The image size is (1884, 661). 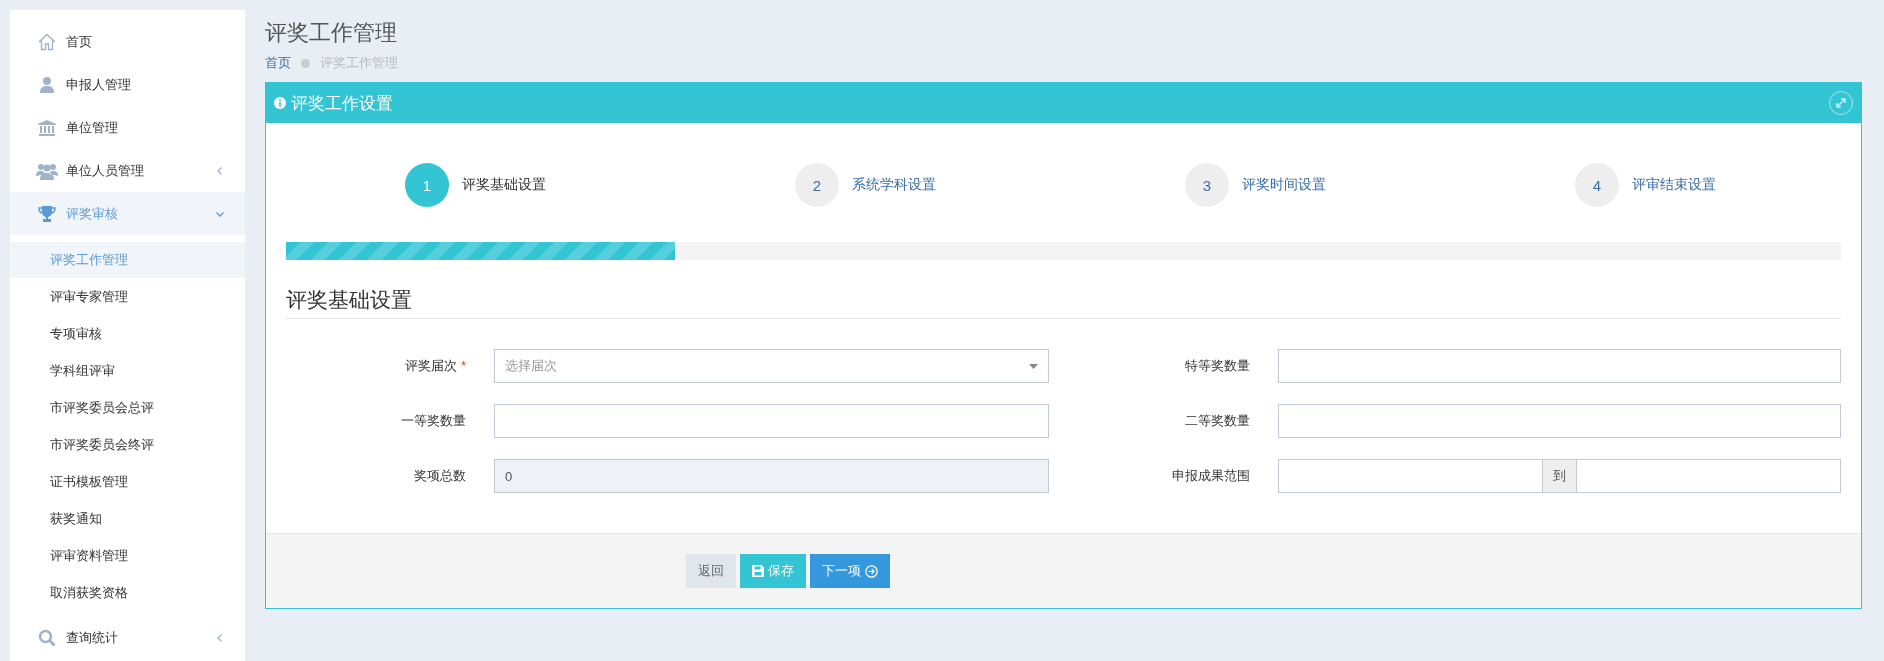 I want to click on sidebar-subitem: 学科组评审, so click(x=127, y=371).